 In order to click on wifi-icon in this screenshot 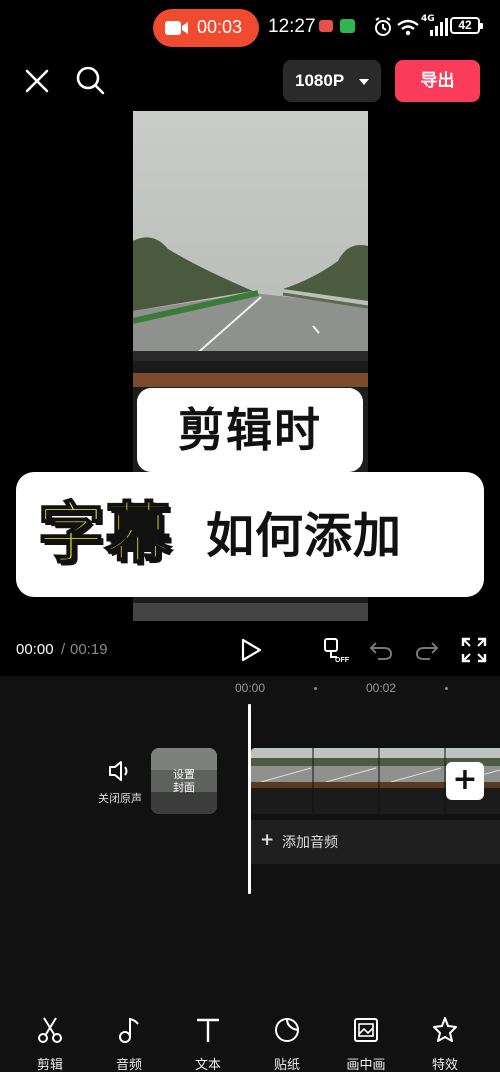, I will do `click(408, 27)`.